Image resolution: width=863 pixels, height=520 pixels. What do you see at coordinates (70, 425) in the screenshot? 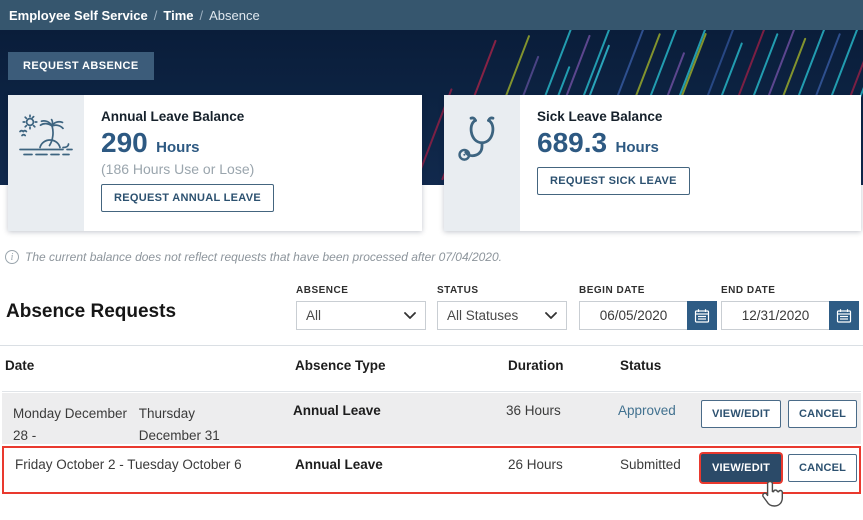
I see `row-date-start: Monday December 28 -` at bounding box center [70, 425].